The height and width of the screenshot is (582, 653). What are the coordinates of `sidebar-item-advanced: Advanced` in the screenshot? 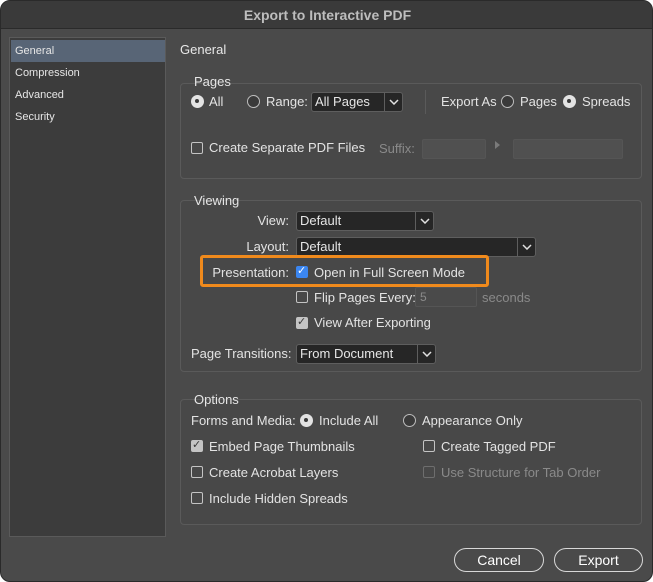 It's located at (88, 95).